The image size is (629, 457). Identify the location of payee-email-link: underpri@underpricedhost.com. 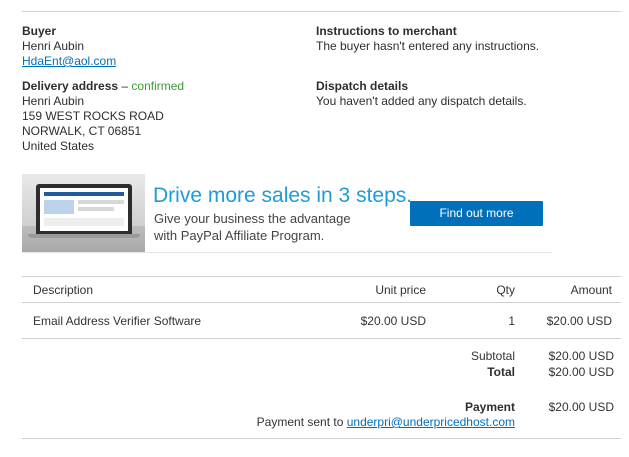
(431, 422).